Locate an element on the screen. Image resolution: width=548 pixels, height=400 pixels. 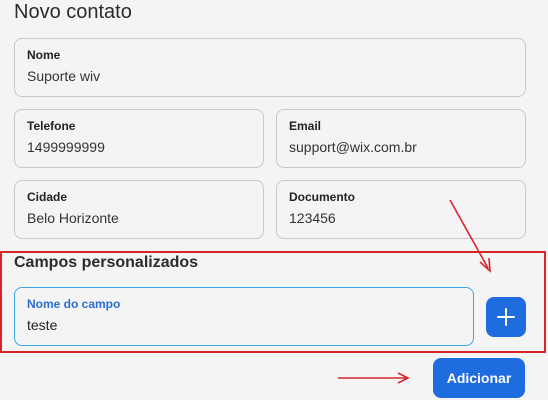
add-custom-field-button is located at coordinates (506, 317).